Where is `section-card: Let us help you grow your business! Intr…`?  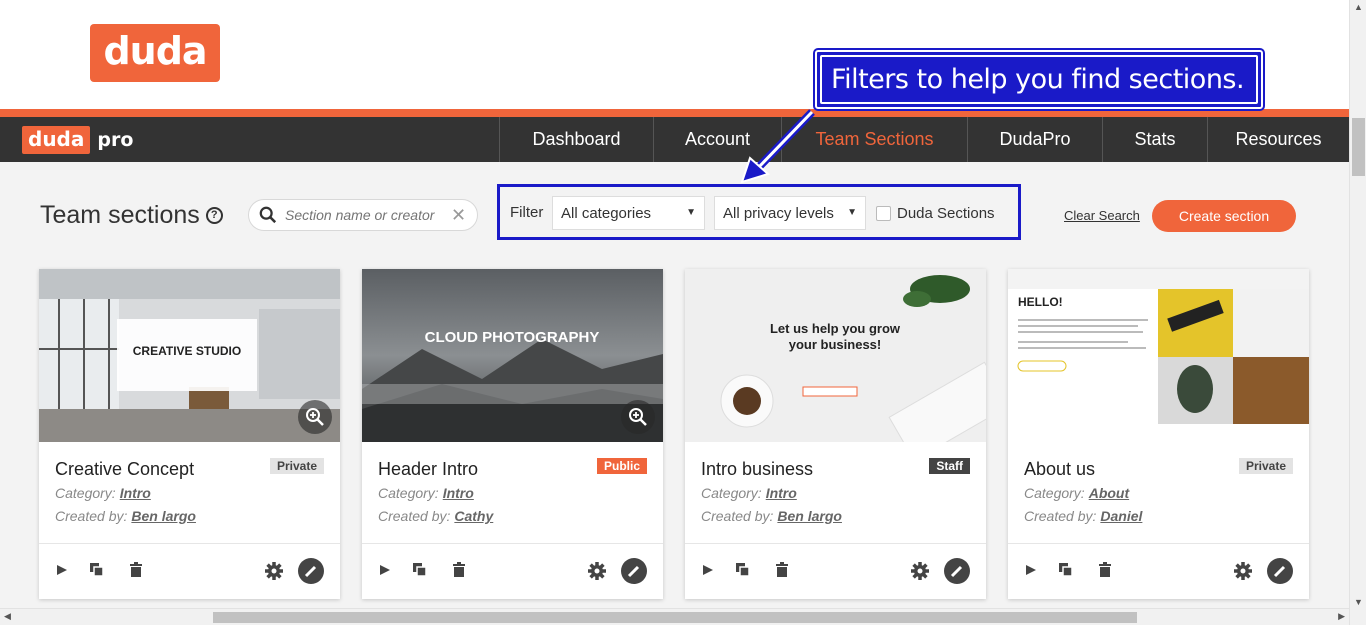 section-card: Let us help you grow your business! Intr… is located at coordinates (835, 434).